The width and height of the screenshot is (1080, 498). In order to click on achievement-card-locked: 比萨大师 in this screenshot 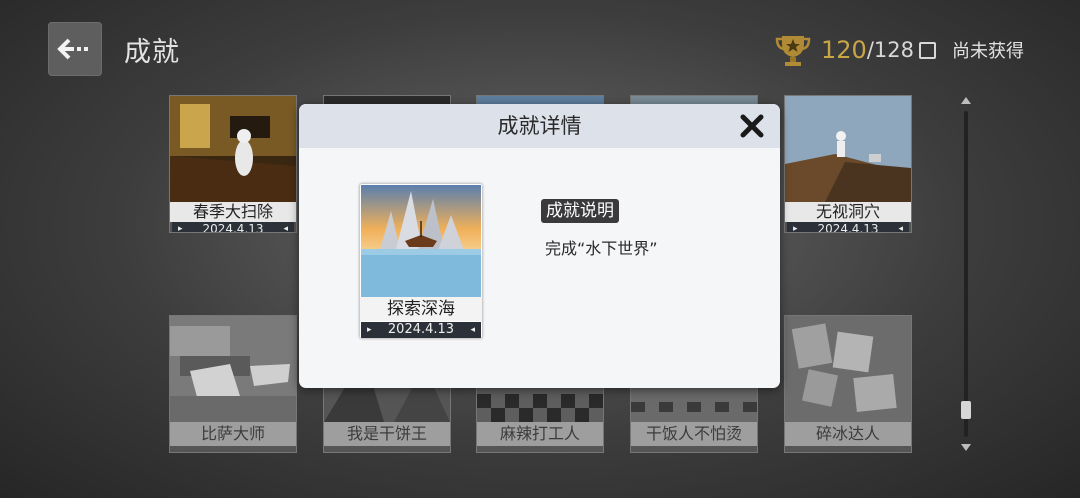, I will do `click(233, 384)`.